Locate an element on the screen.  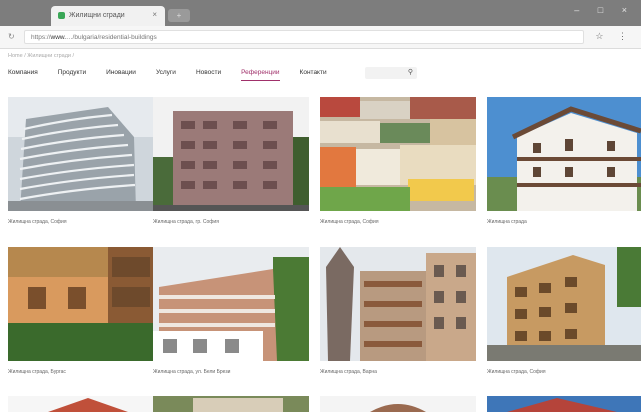
tab-close-icon: × is located at coordinates (154, 14).